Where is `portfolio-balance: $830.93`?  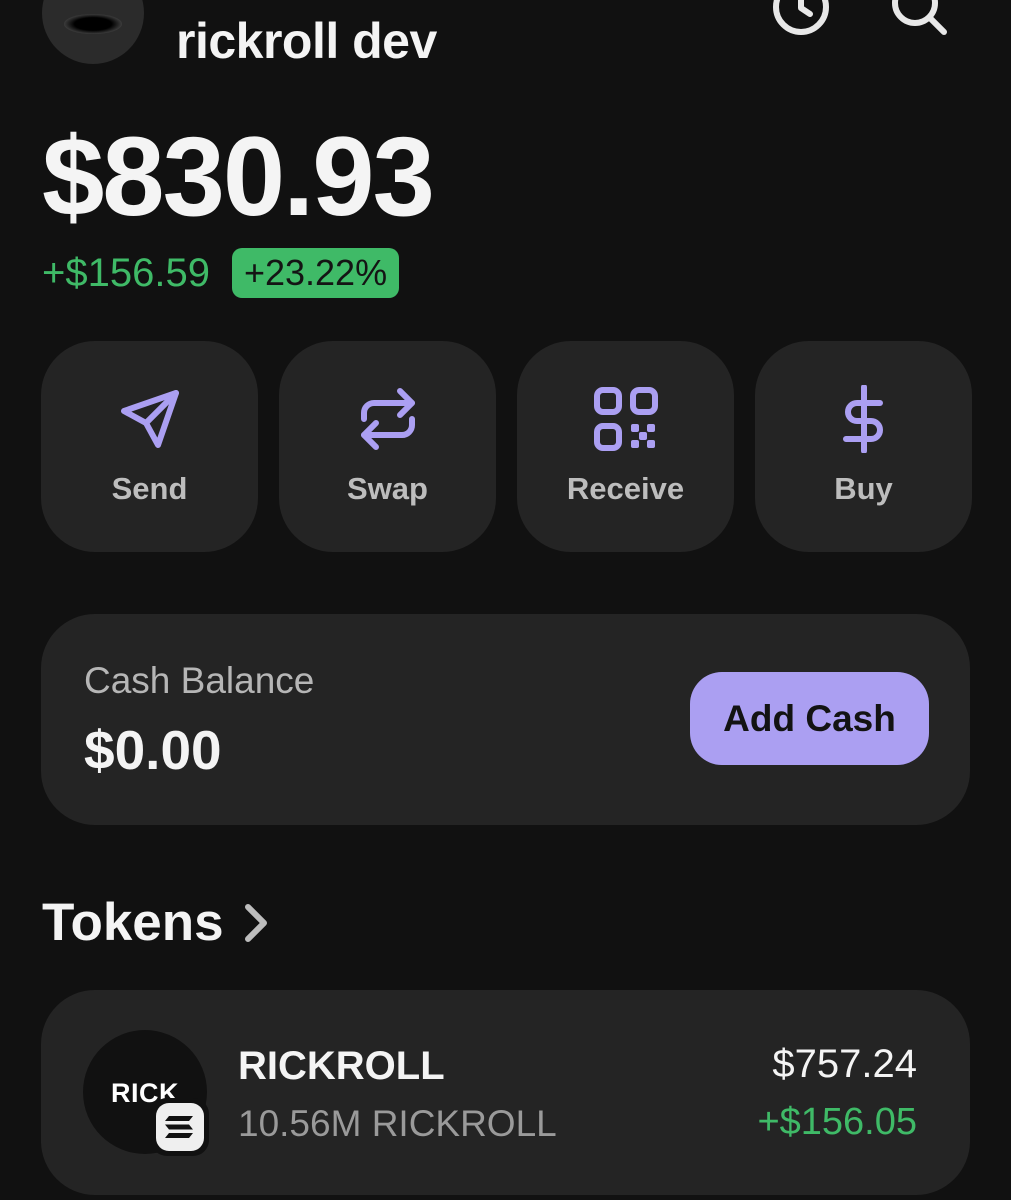
portfolio-balance: $830.93 is located at coordinates (238, 176).